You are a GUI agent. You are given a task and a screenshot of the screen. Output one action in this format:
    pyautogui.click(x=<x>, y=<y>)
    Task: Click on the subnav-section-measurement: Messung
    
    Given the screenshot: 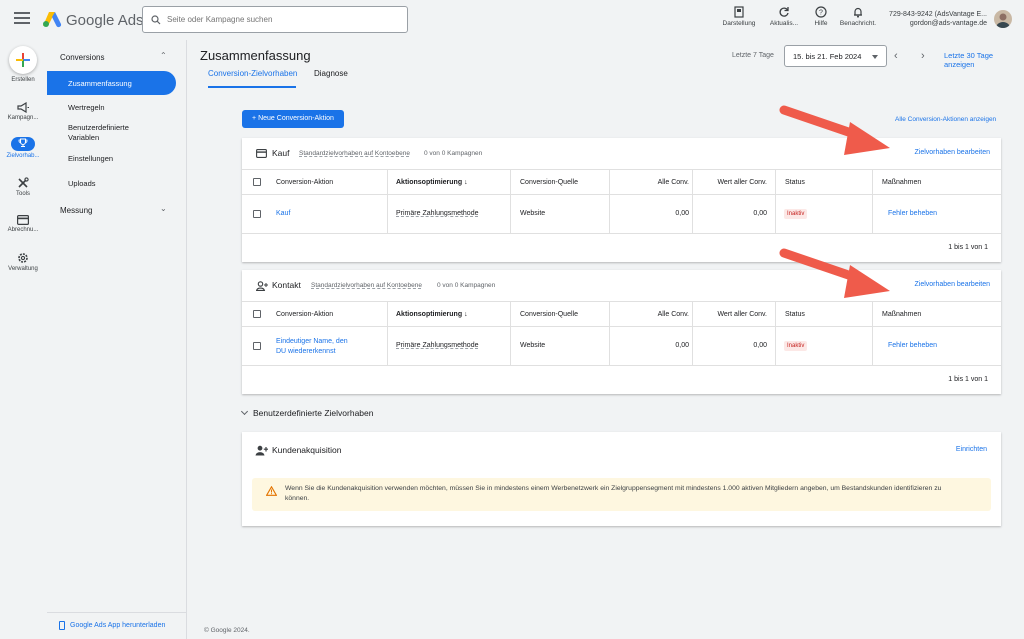 What is the action you would take?
    pyautogui.click(x=76, y=210)
    